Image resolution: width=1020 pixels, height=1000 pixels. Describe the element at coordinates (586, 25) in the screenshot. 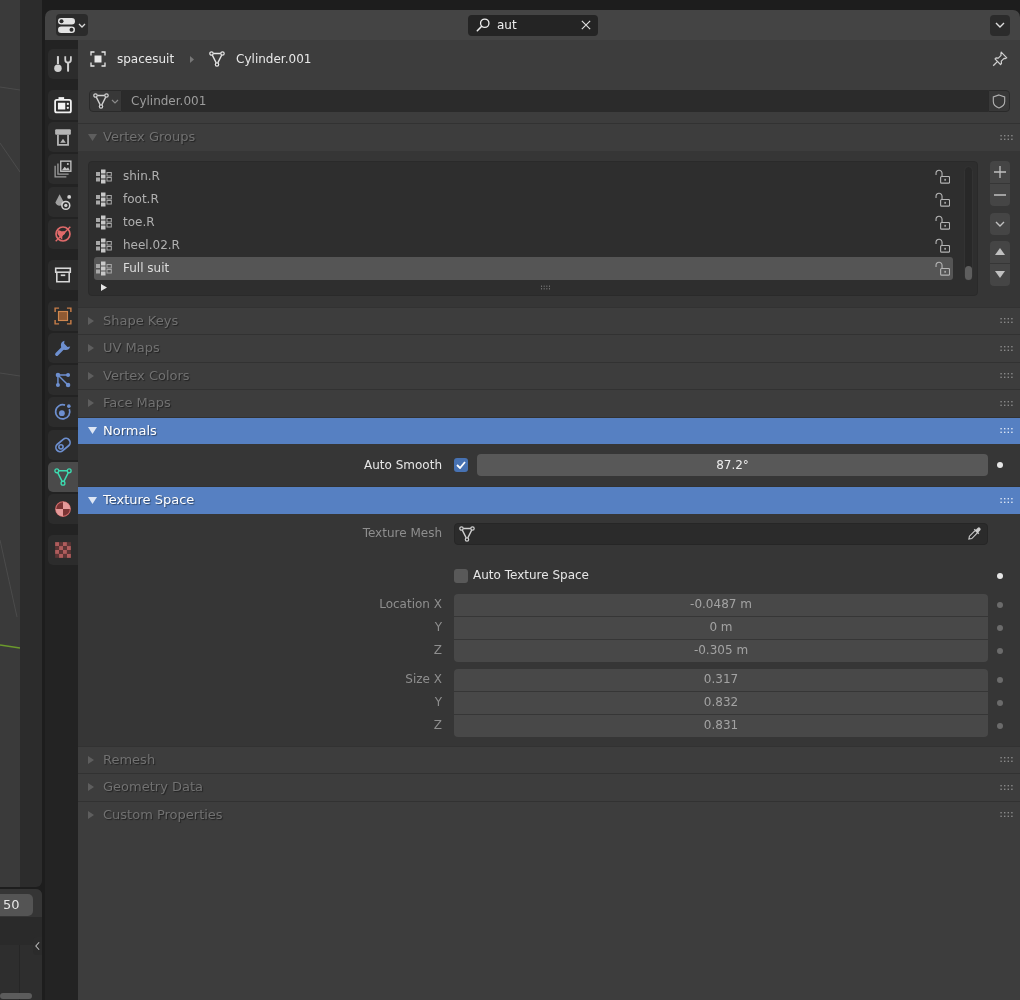

I see `close-icon` at that location.